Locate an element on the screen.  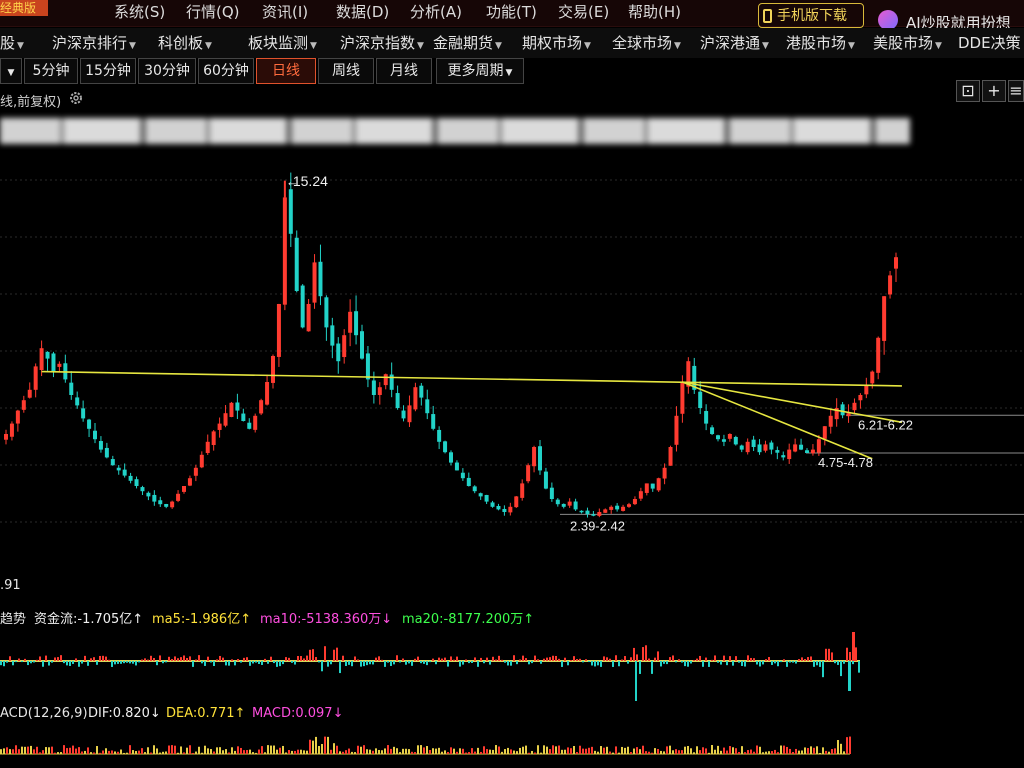
nav-hk-market: 港股市场 ▼ is located at coordinates (820, 42).